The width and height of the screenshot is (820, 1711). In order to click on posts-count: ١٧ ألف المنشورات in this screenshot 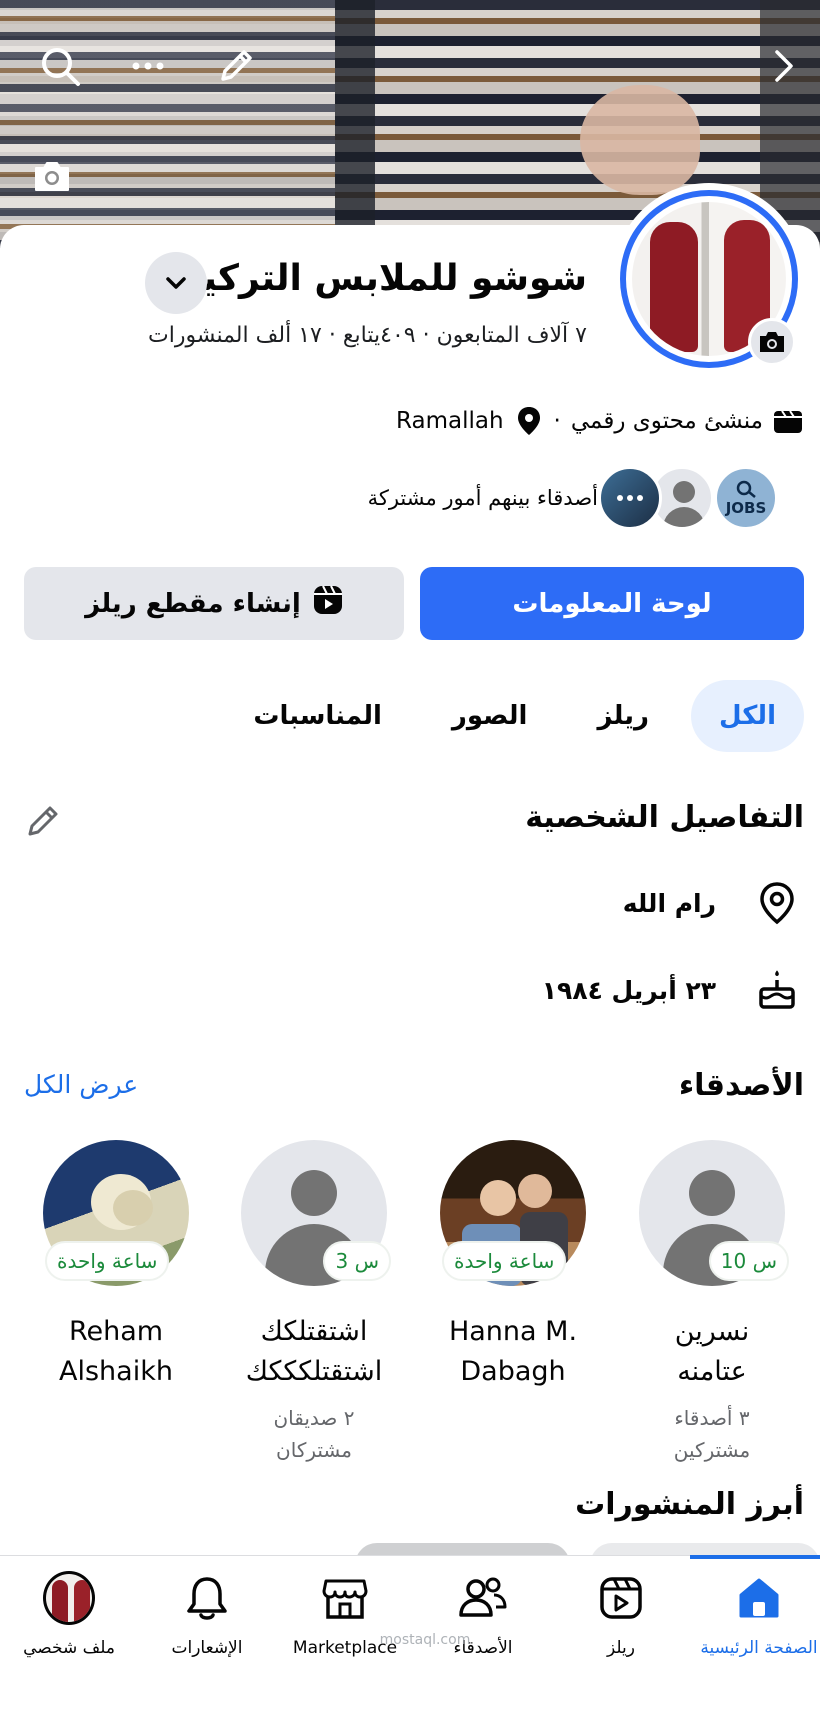, I will do `click(235, 335)`.